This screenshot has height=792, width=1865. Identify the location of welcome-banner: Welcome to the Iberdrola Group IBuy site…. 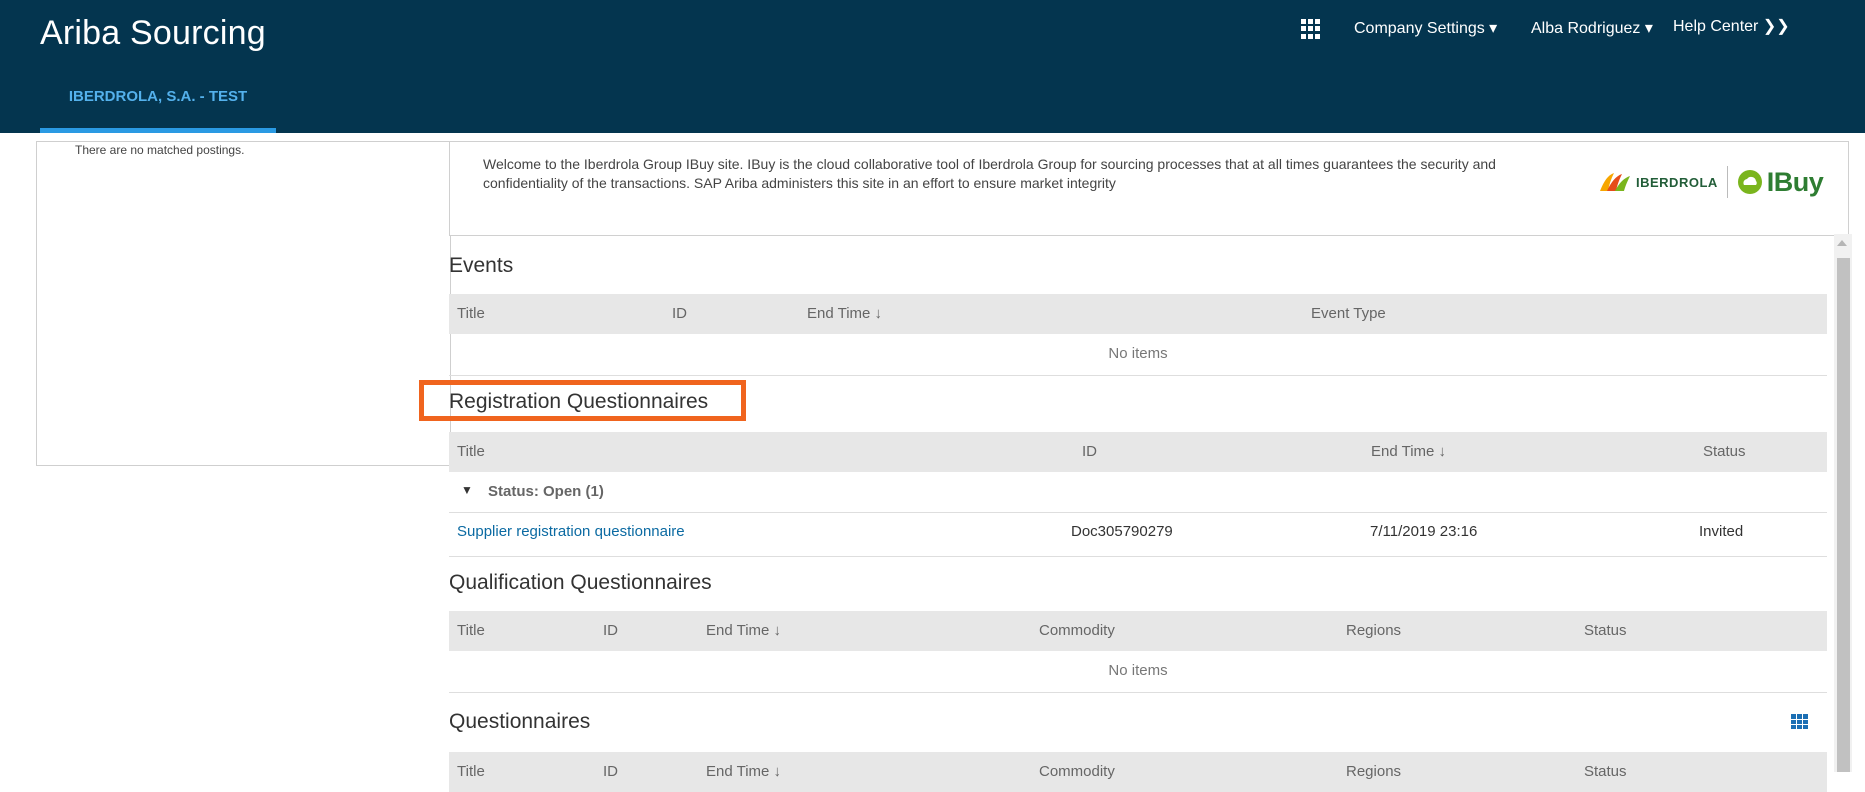
(1149, 188).